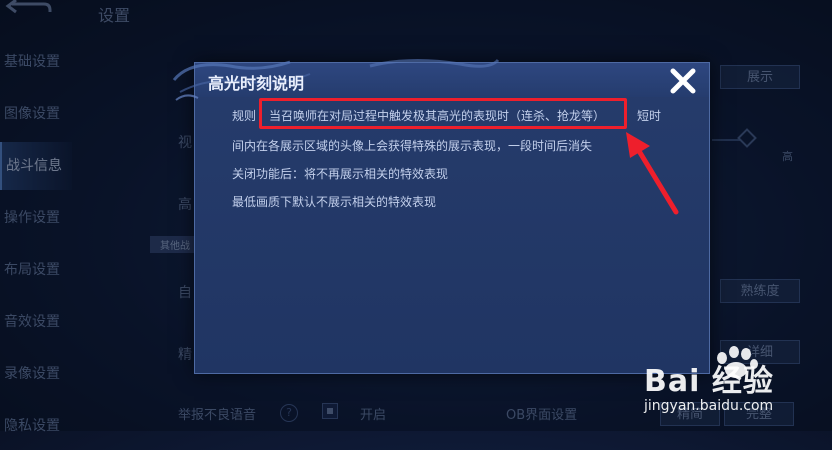  What do you see at coordinates (256, 83) in the screenshot?
I see `dialog-title: 高光时刻说明` at bounding box center [256, 83].